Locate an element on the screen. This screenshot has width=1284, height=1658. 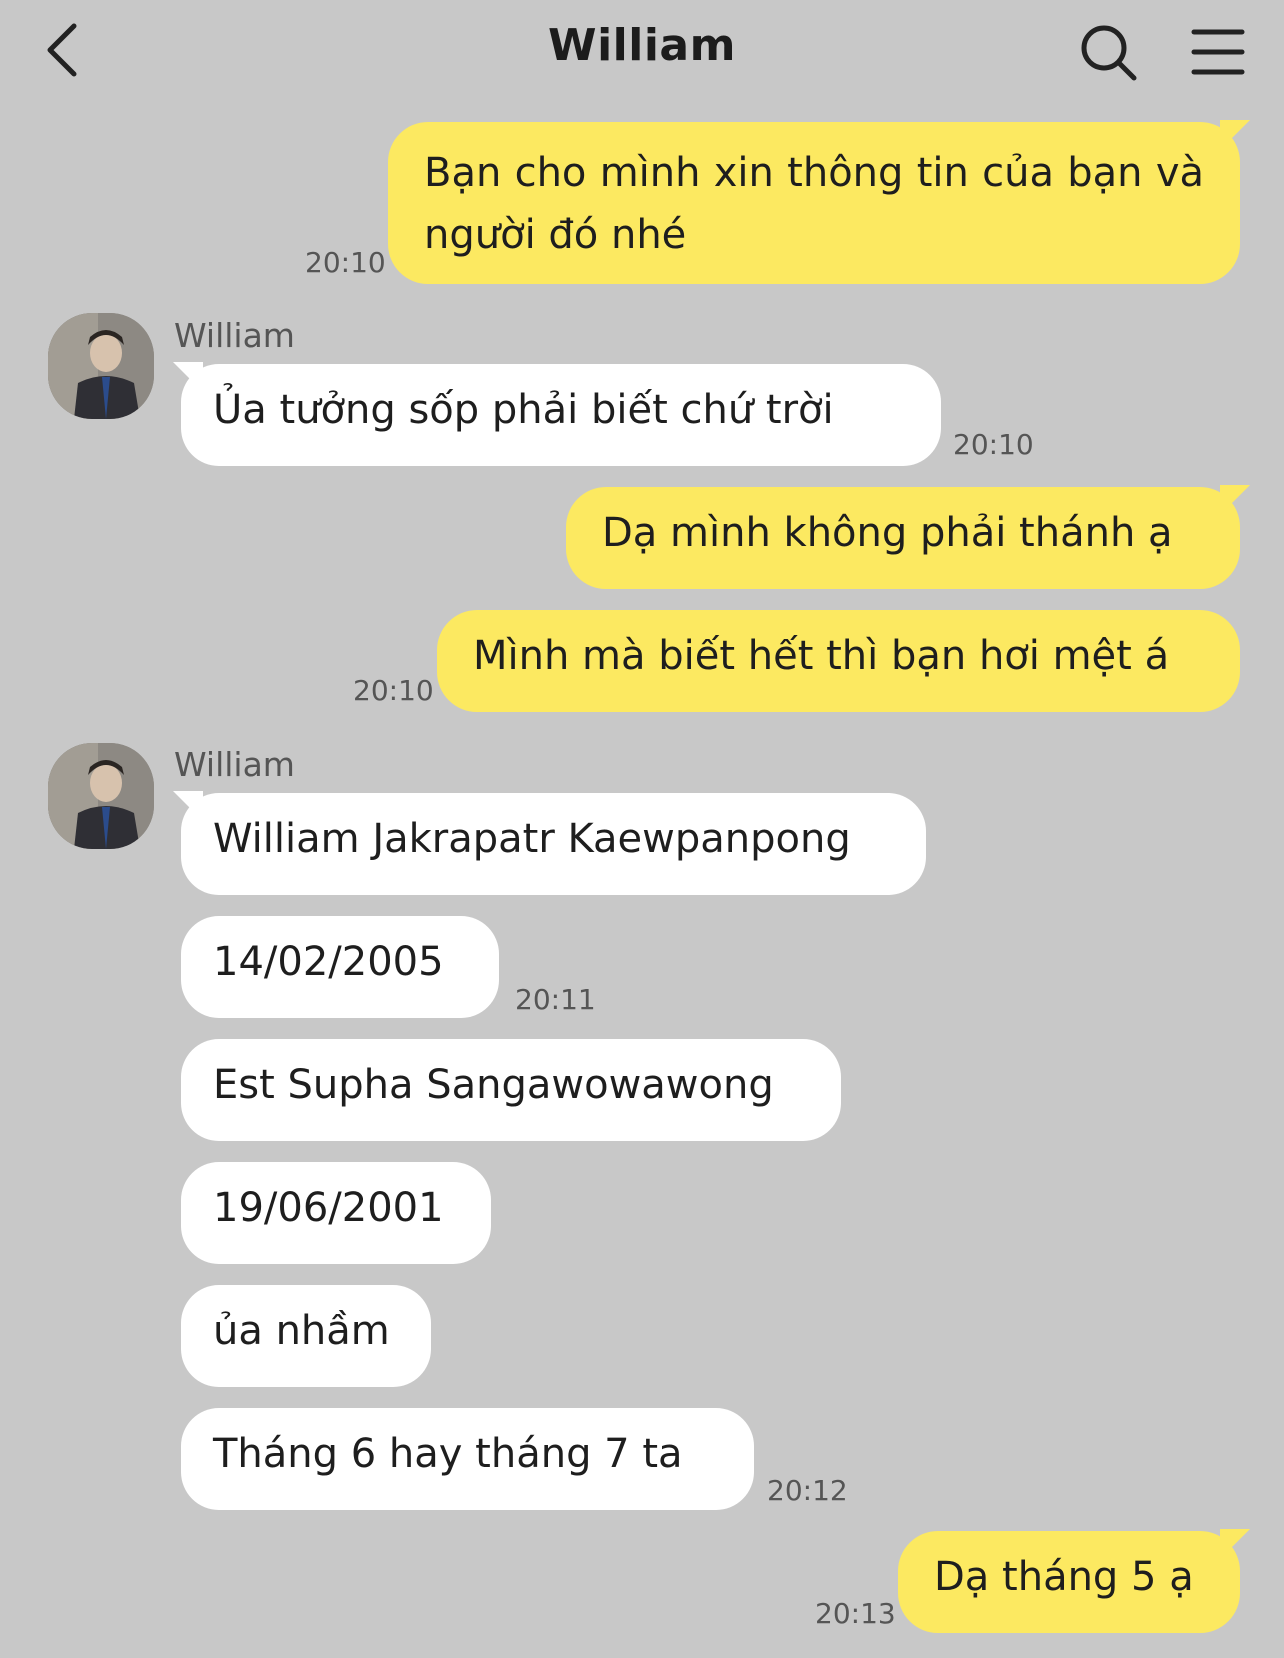
incoming-message: Tháng 6 hay tháng 7 ta is located at coordinates (467, 1459).